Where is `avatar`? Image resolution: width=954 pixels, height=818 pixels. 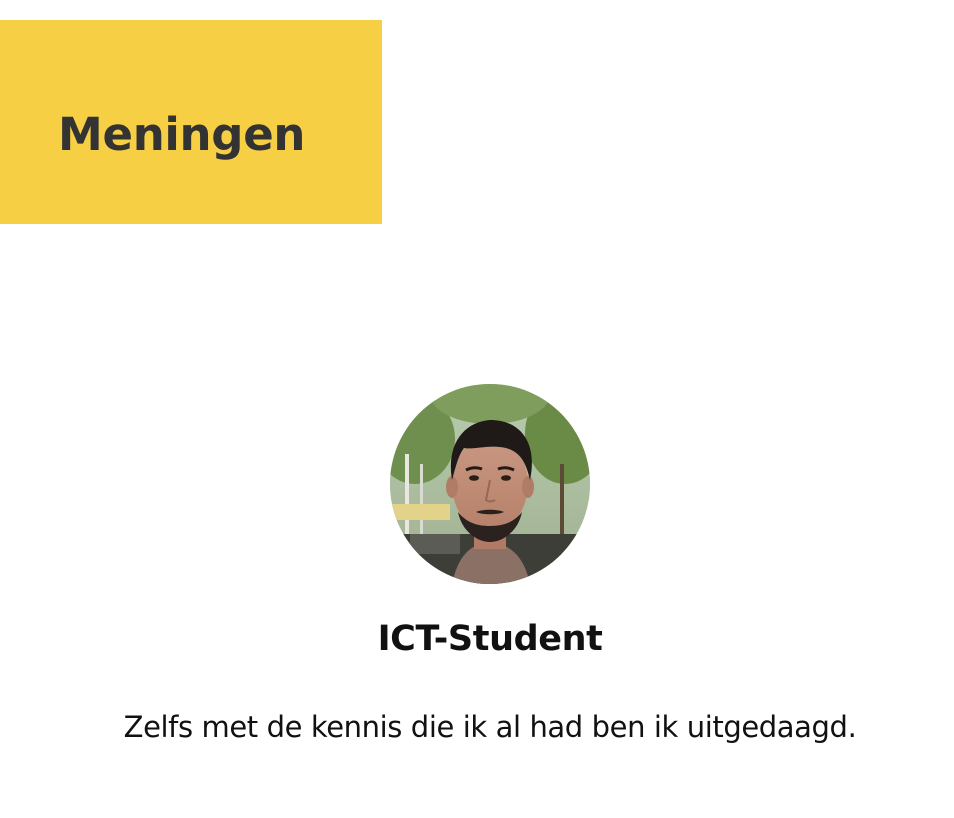
avatar is located at coordinates (490, 484).